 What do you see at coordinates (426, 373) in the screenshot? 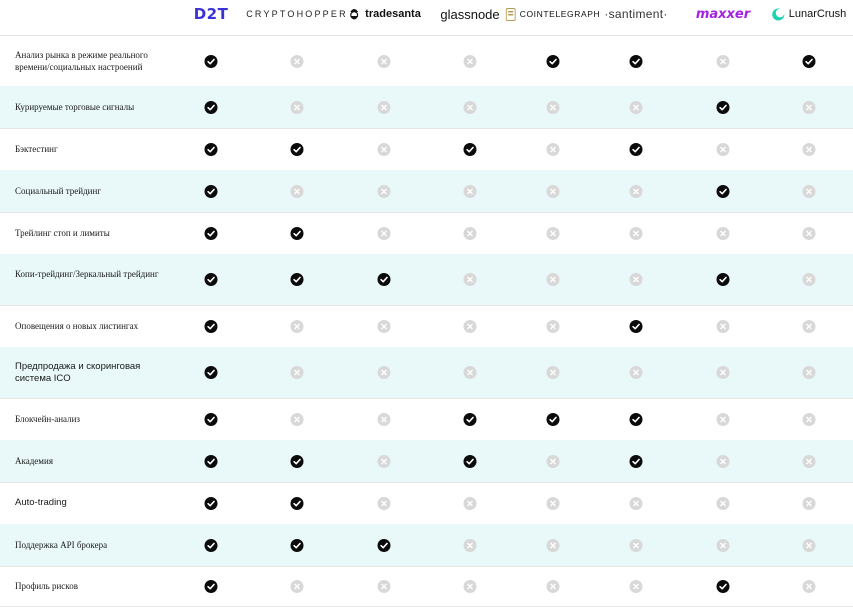
I see `table-row: Предпродажа и скоринговая система ICO` at bounding box center [426, 373].